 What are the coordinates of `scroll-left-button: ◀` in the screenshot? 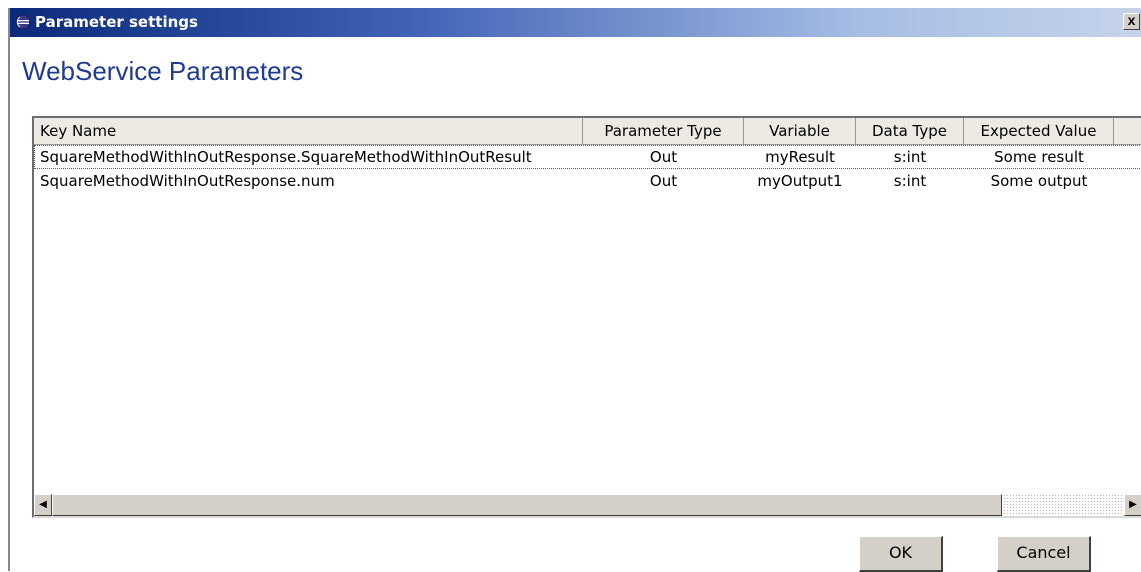 It's located at (43, 505).